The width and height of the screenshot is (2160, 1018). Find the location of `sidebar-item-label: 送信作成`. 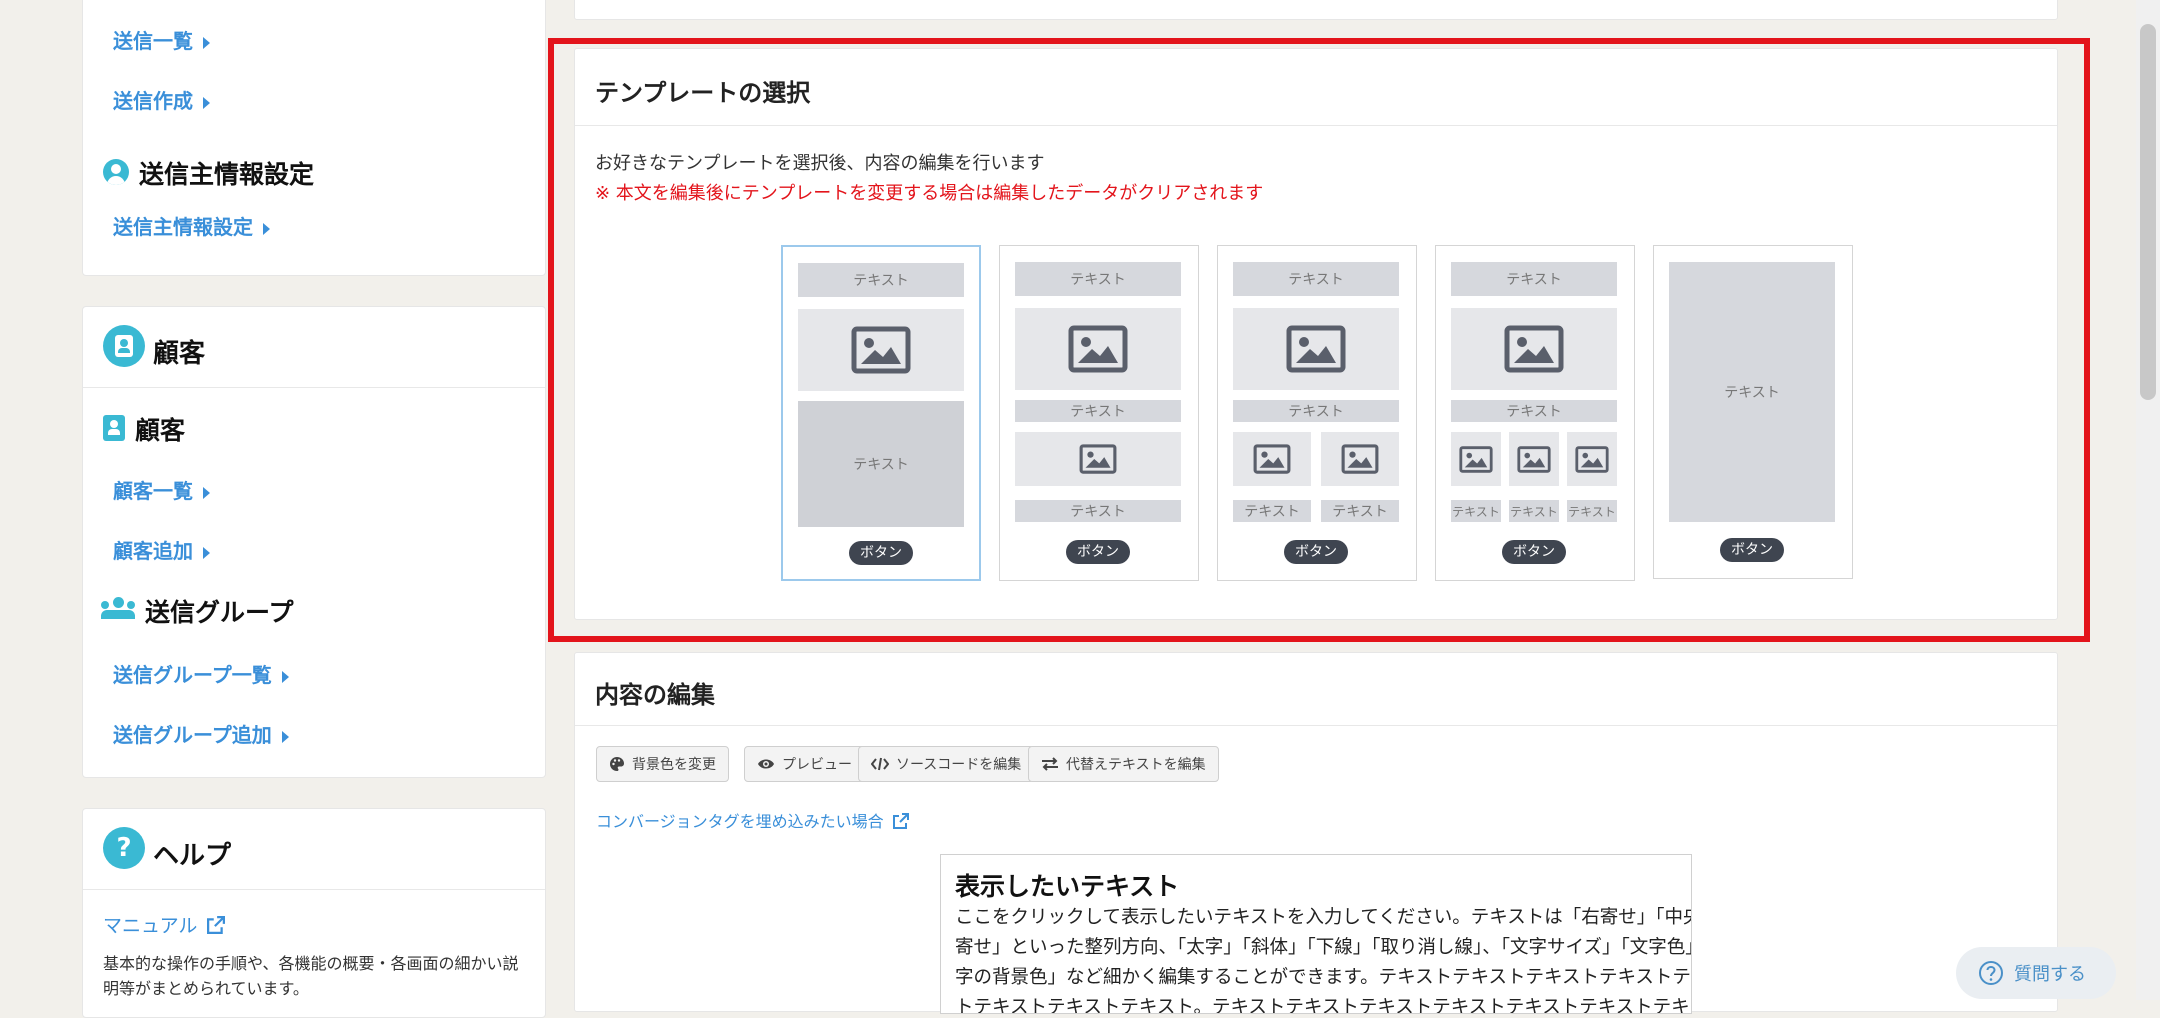

sidebar-item-label: 送信作成 is located at coordinates (153, 101).